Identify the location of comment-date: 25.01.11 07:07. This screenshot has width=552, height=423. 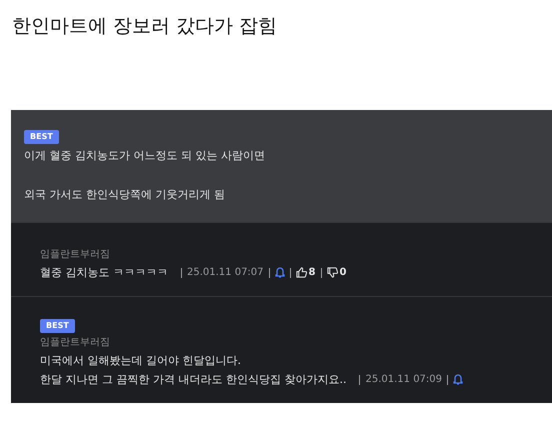
(225, 273).